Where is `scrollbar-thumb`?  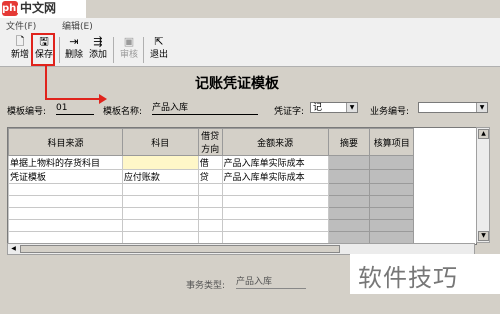 scrollbar-thumb is located at coordinates (180, 249).